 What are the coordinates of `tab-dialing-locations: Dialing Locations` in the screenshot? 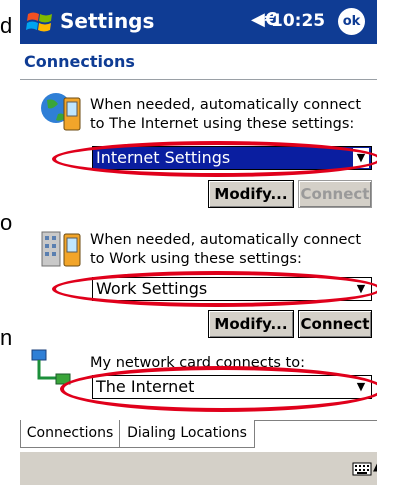 It's located at (187, 434).